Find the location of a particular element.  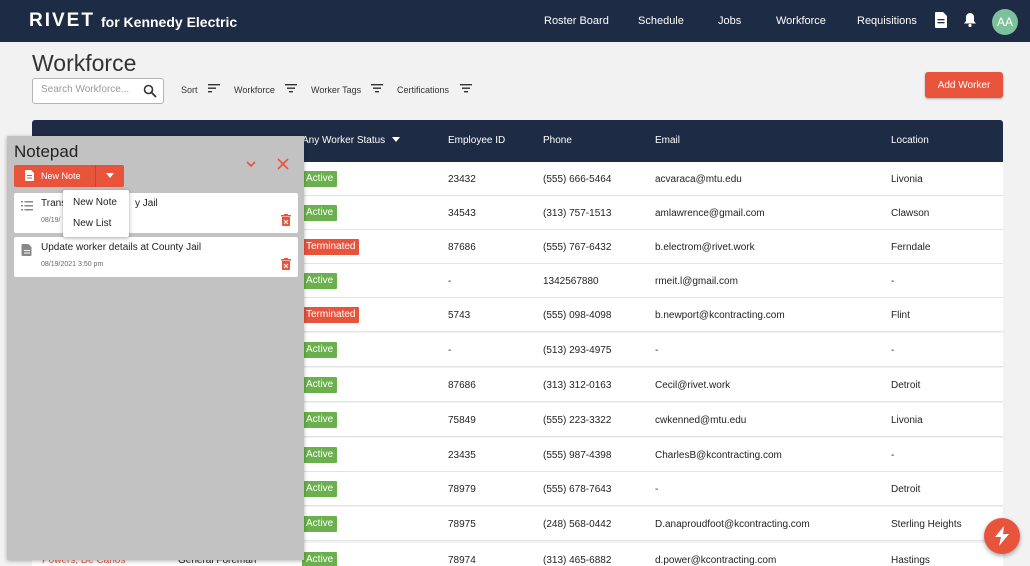

phone-header: Phone is located at coordinates (557, 140).